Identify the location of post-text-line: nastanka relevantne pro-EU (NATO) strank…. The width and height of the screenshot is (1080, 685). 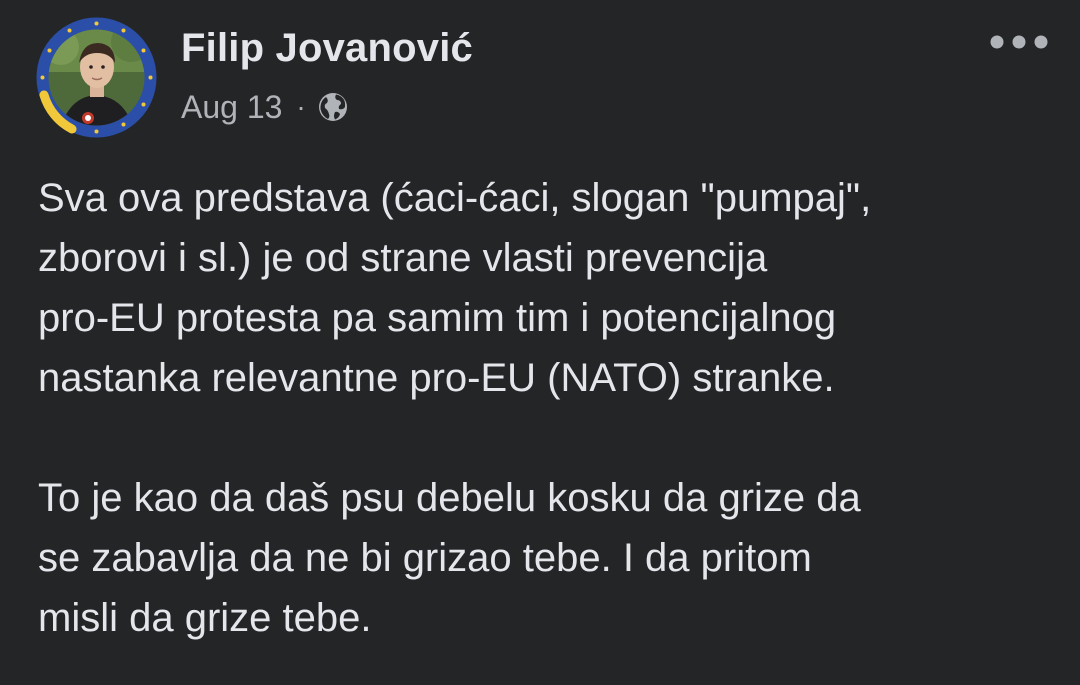
(436, 378).